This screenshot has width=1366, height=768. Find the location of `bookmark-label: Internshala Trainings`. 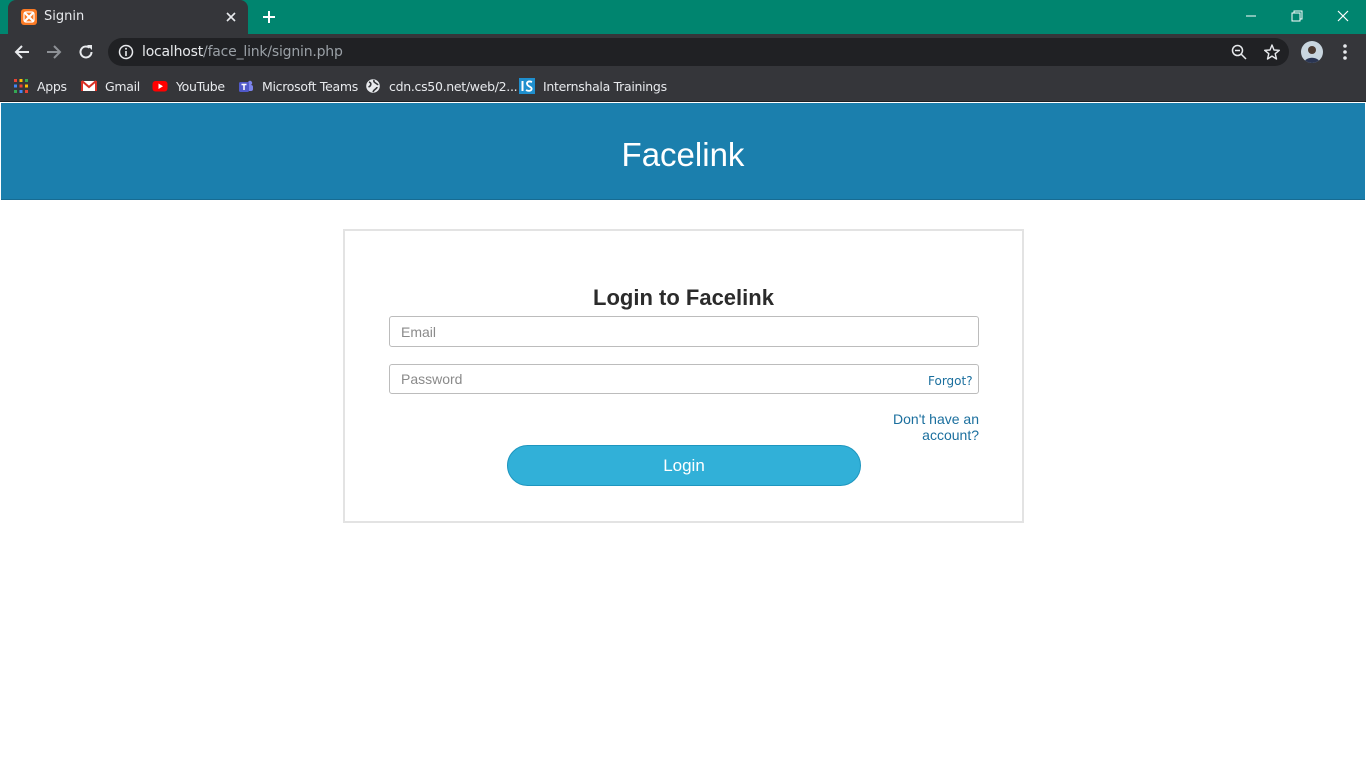

bookmark-label: Internshala Trainings is located at coordinates (605, 86).